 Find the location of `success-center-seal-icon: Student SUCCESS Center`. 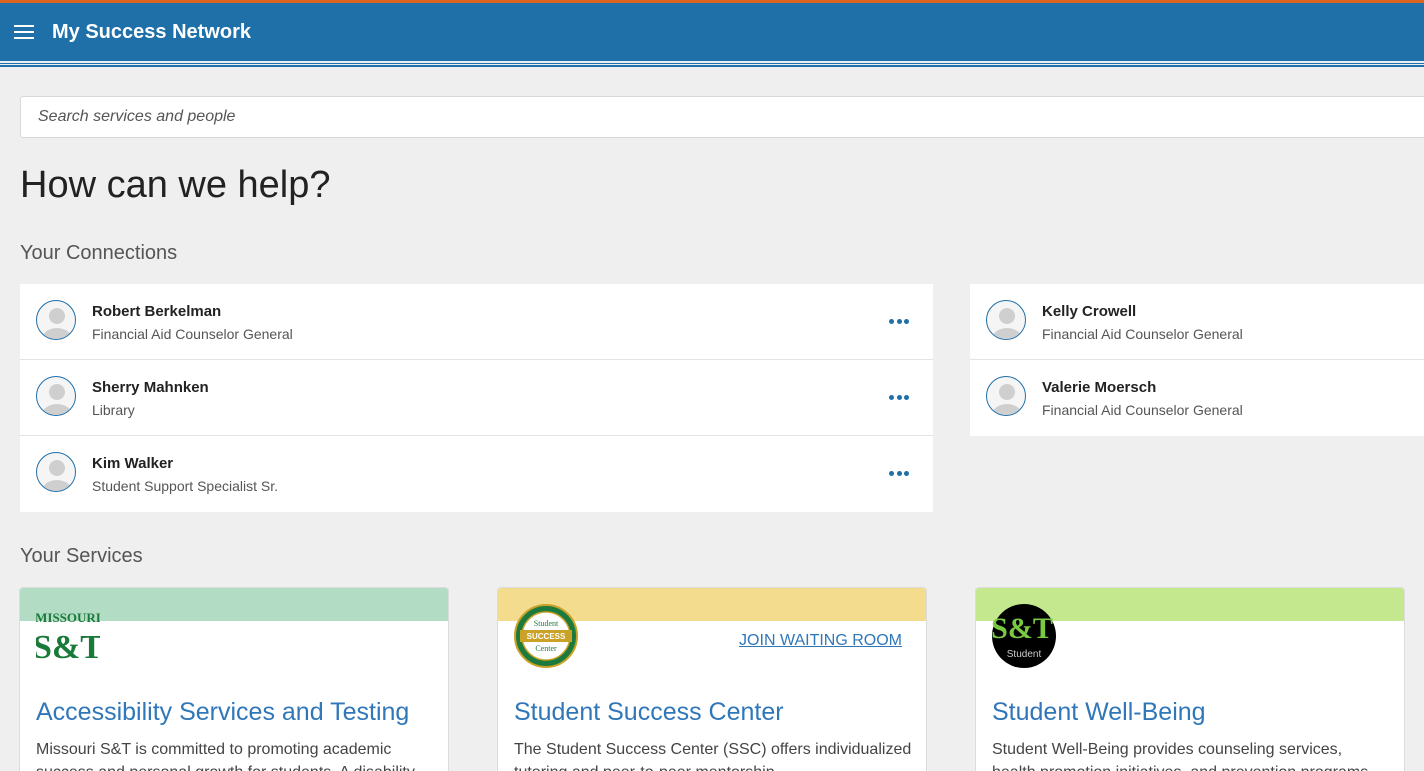

success-center-seal-icon: Student SUCCESS Center is located at coordinates (546, 636).